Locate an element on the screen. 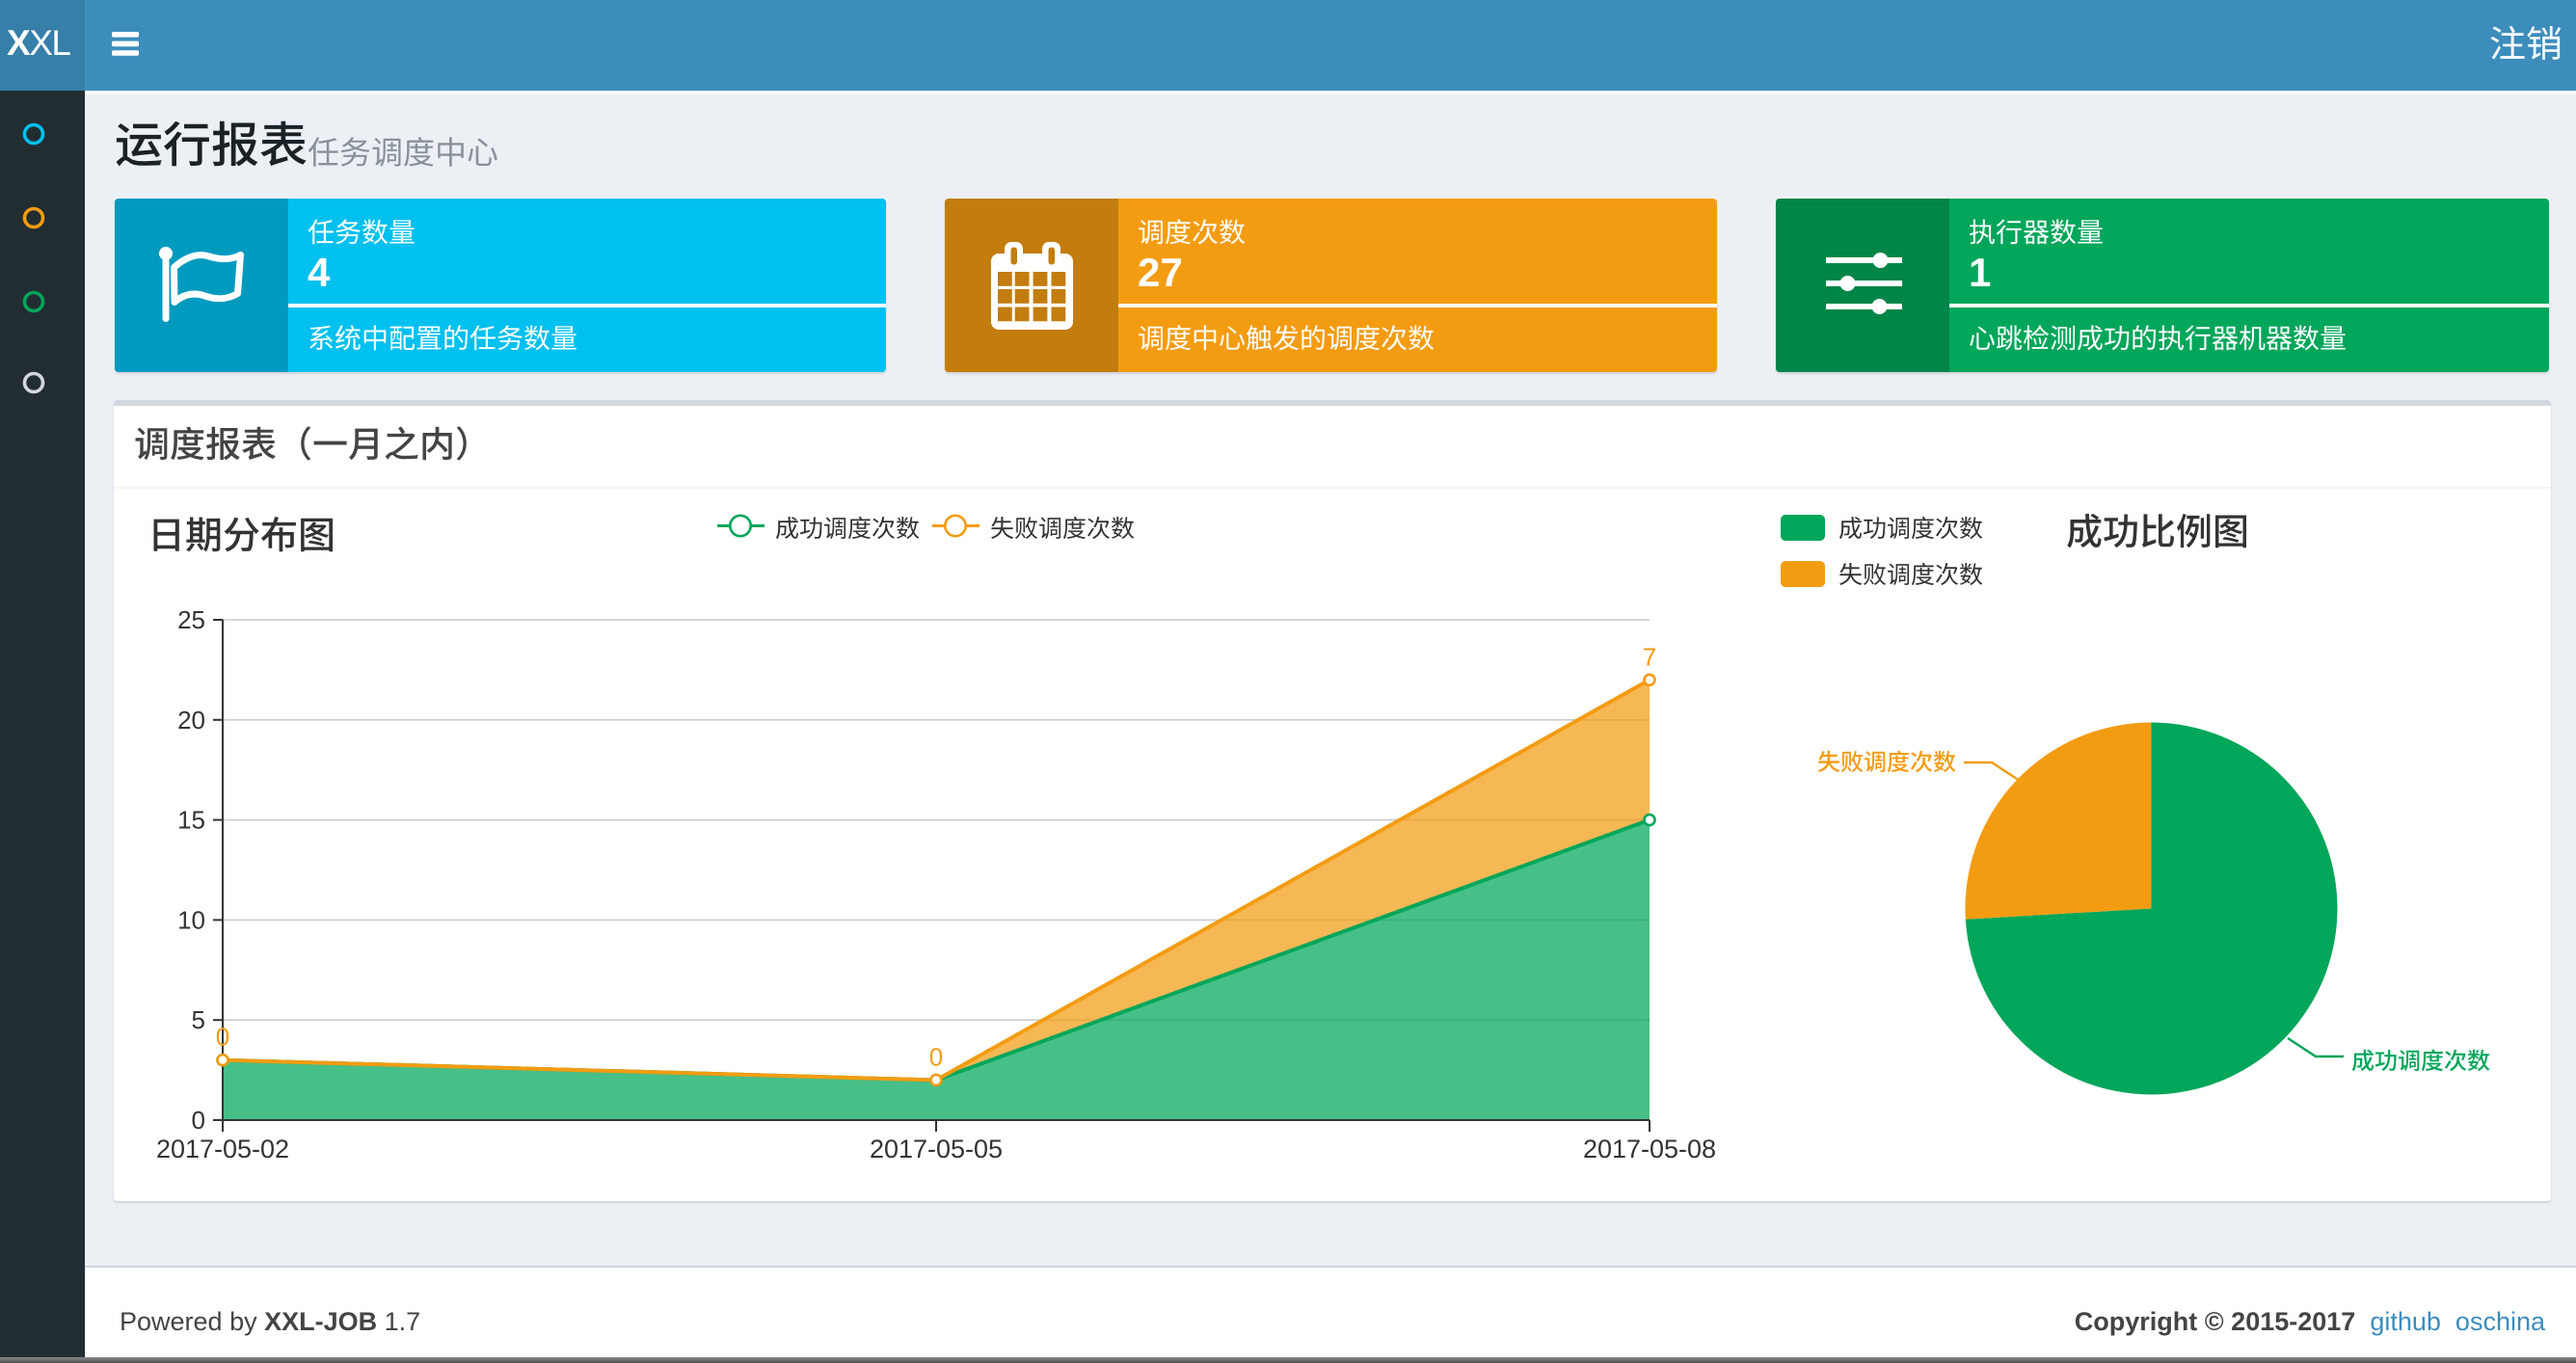  svg-text: 2017-05-08 is located at coordinates (1650, 1149).